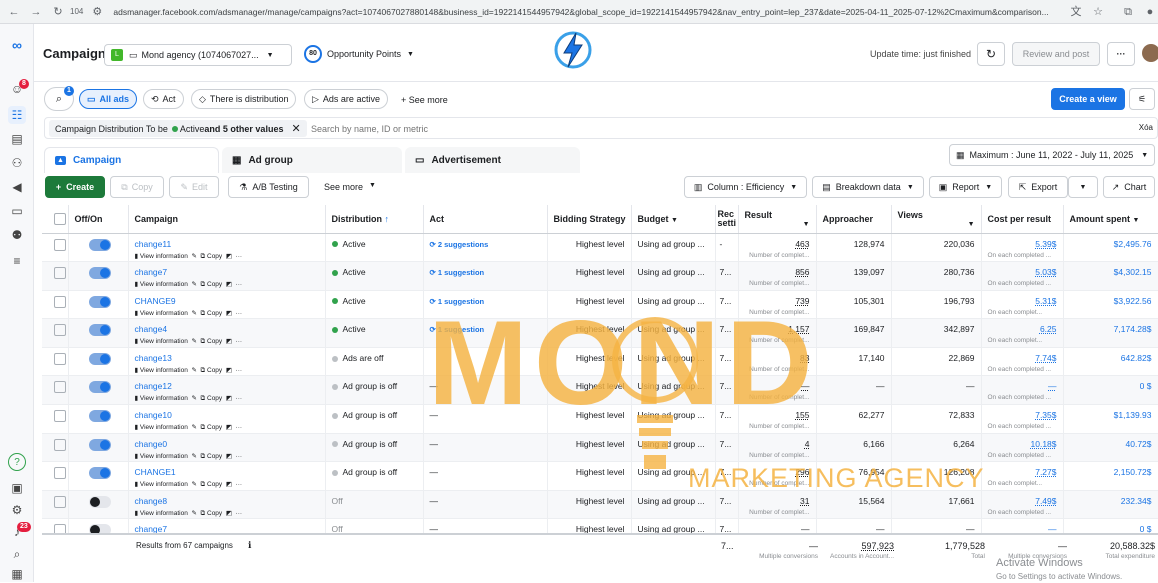 The image size is (1158, 583). What do you see at coordinates (17, 574) in the screenshot?
I see `report-icon: ▦` at bounding box center [17, 574].